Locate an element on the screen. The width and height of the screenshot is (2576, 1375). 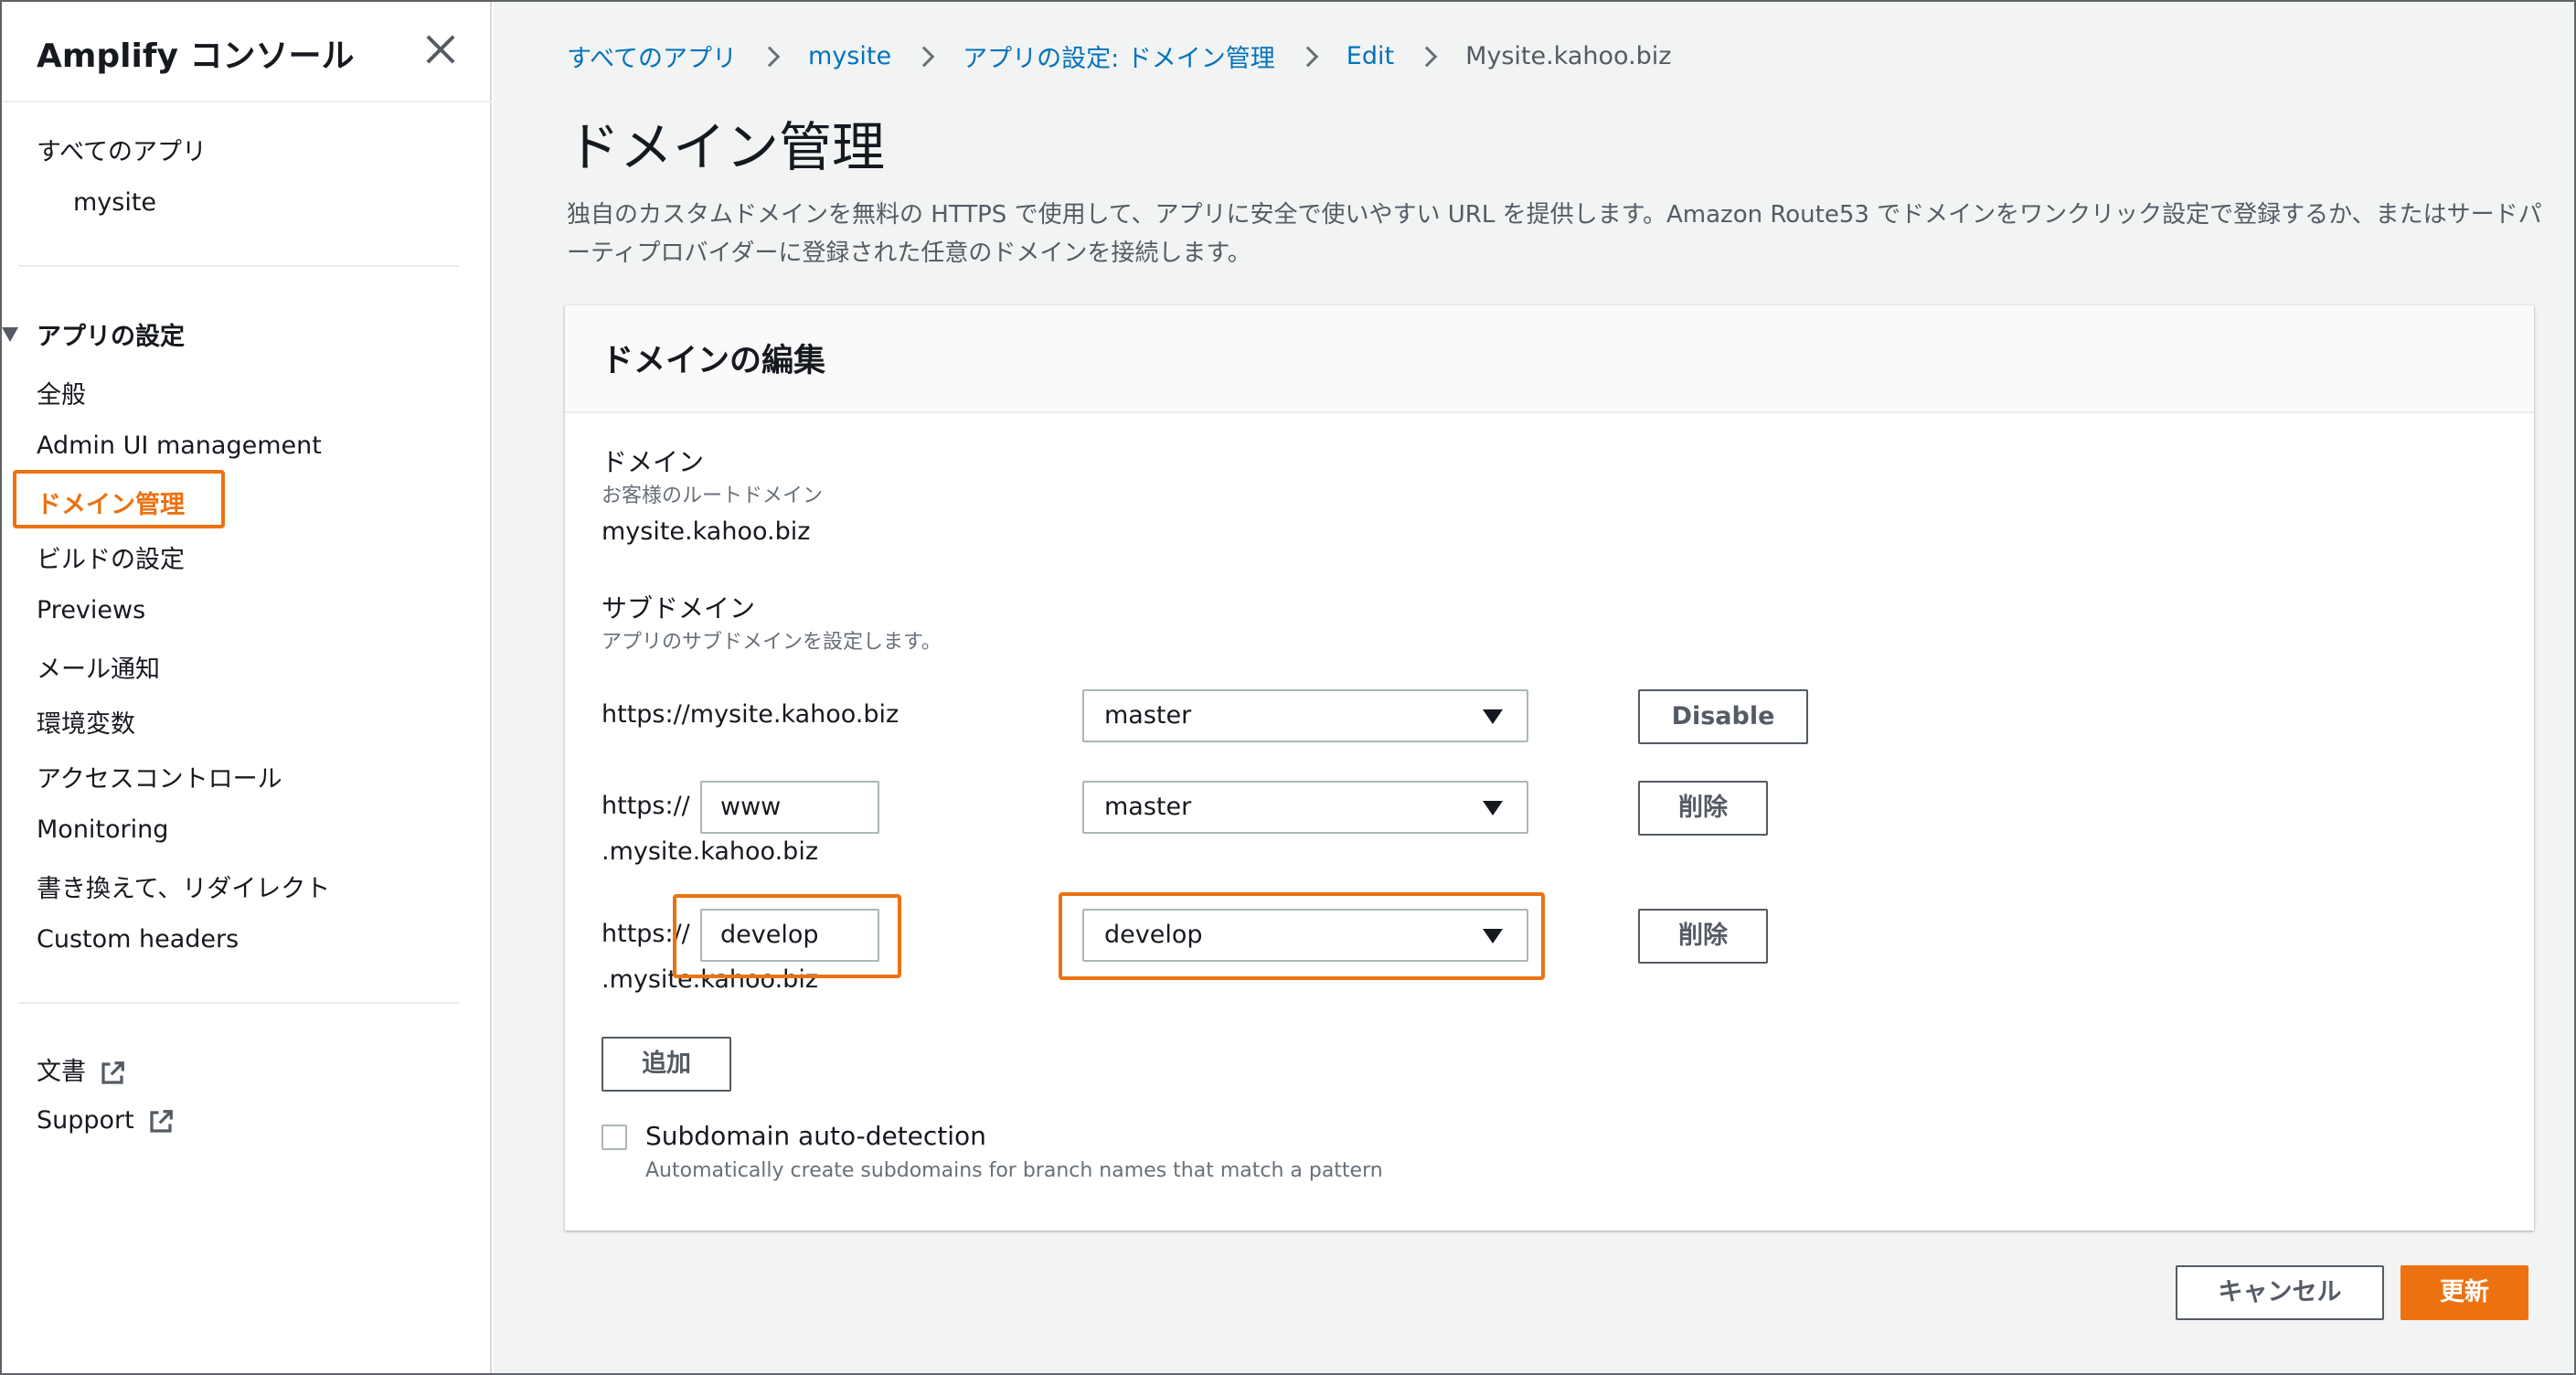
breadcrumb-all-apps: すべてのアプリ is located at coordinates (652, 56).